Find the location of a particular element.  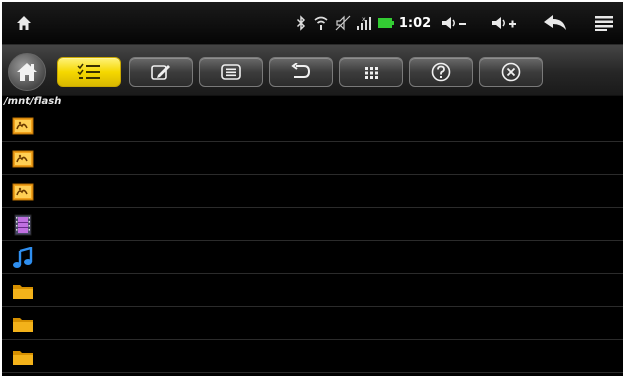

undo-button is located at coordinates (301, 72).